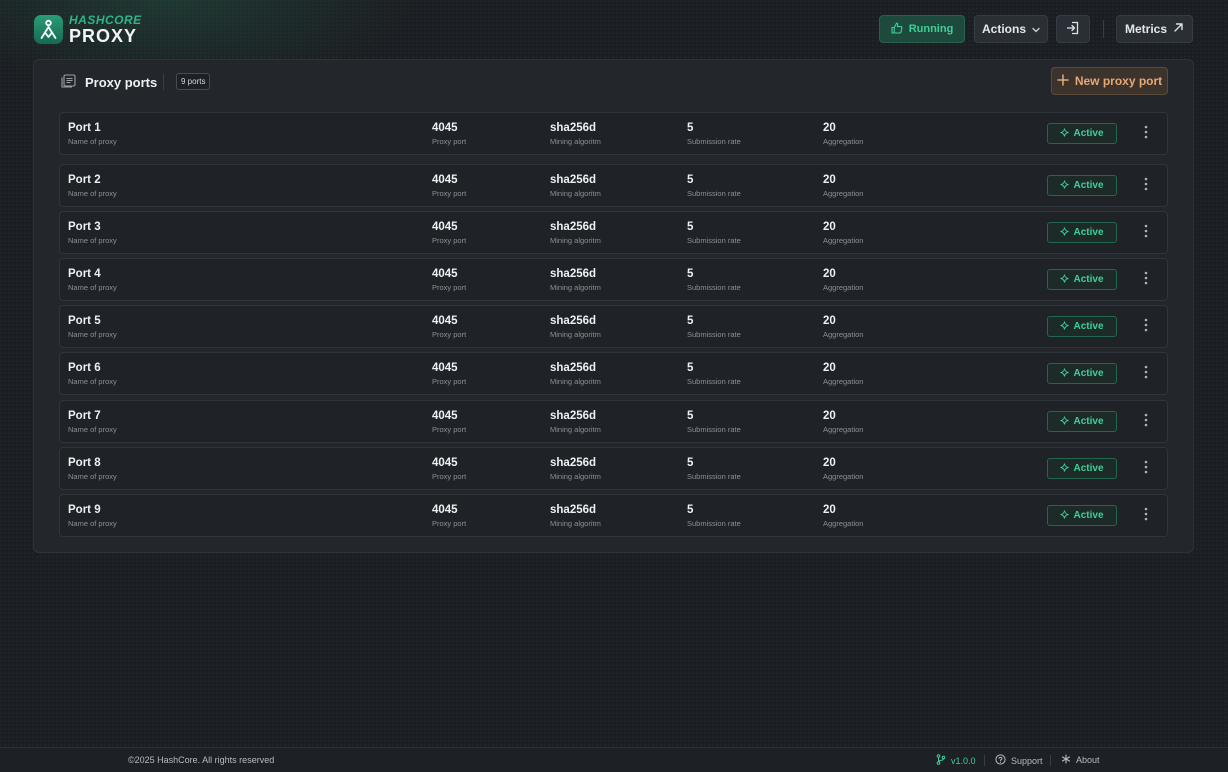 The height and width of the screenshot is (772, 1228). I want to click on about-link: About, so click(1080, 760).